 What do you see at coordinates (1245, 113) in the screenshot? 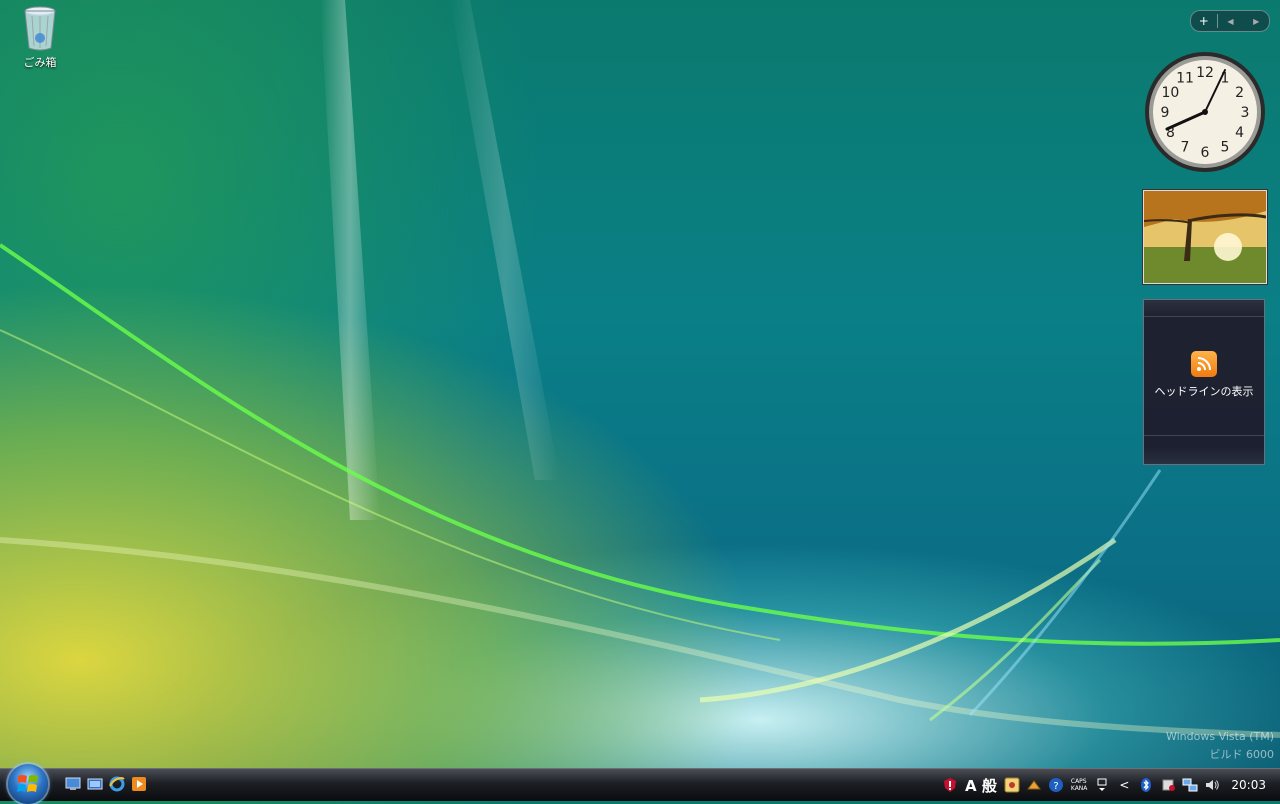
I see `clock-numeral: 3` at bounding box center [1245, 113].